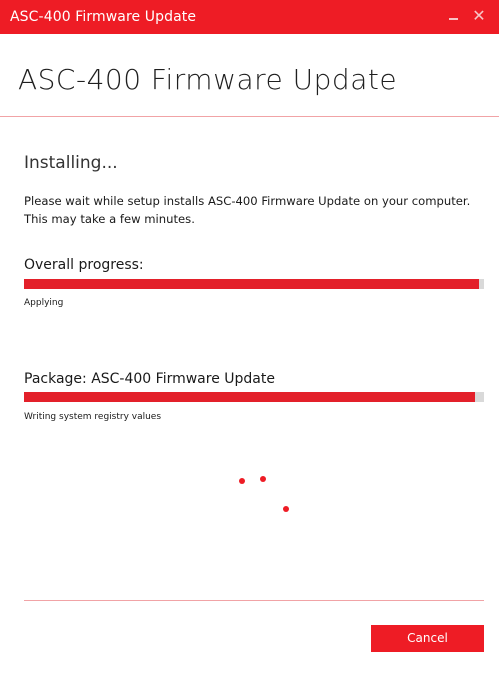 The width and height of the screenshot is (499, 673). I want to click on overall-action-text: Applying, so click(44, 303).